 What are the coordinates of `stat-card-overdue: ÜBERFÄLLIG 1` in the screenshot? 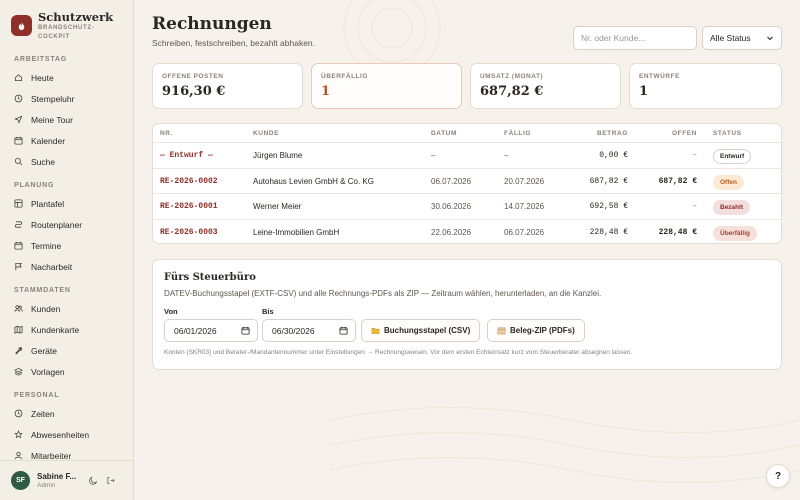 It's located at (386, 86).